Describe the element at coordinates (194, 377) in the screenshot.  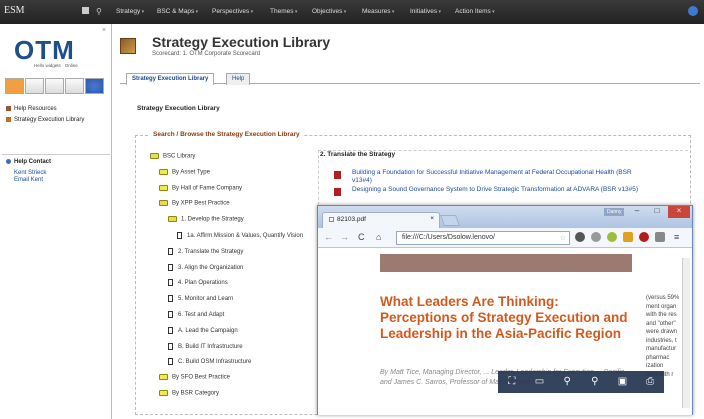
I see `tree-node: By SFO Best Practice` at that location.